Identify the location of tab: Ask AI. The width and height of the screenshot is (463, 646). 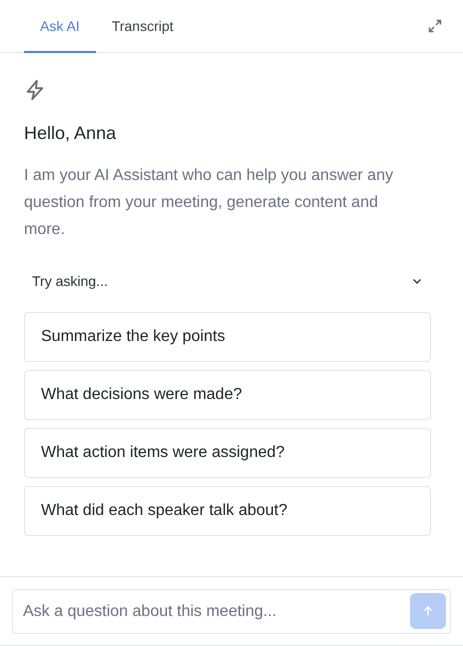
(60, 26).